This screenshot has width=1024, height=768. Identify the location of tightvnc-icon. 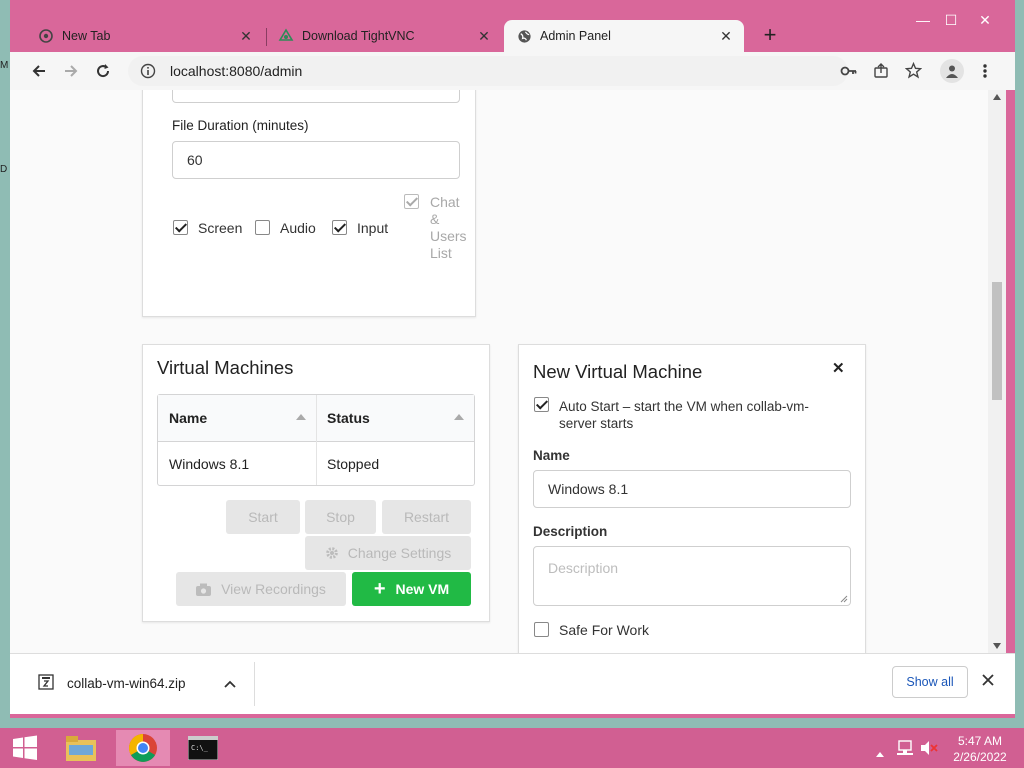
(286, 36).